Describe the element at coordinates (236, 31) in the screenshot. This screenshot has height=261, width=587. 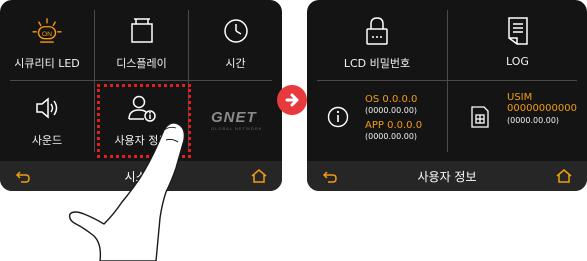
I see `clock-icon` at that location.